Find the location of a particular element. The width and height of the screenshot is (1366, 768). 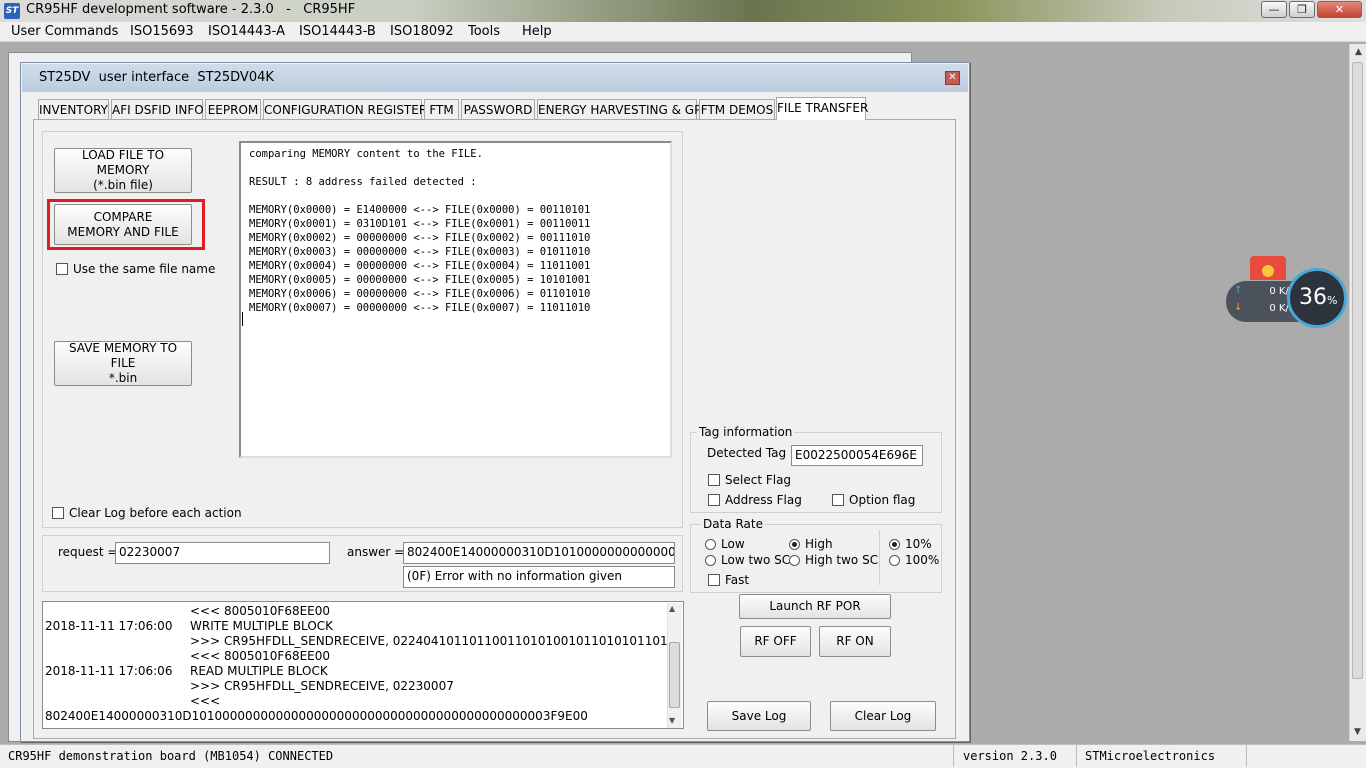

scroll-up-icon: ▲ is located at coordinates (1358, 52).